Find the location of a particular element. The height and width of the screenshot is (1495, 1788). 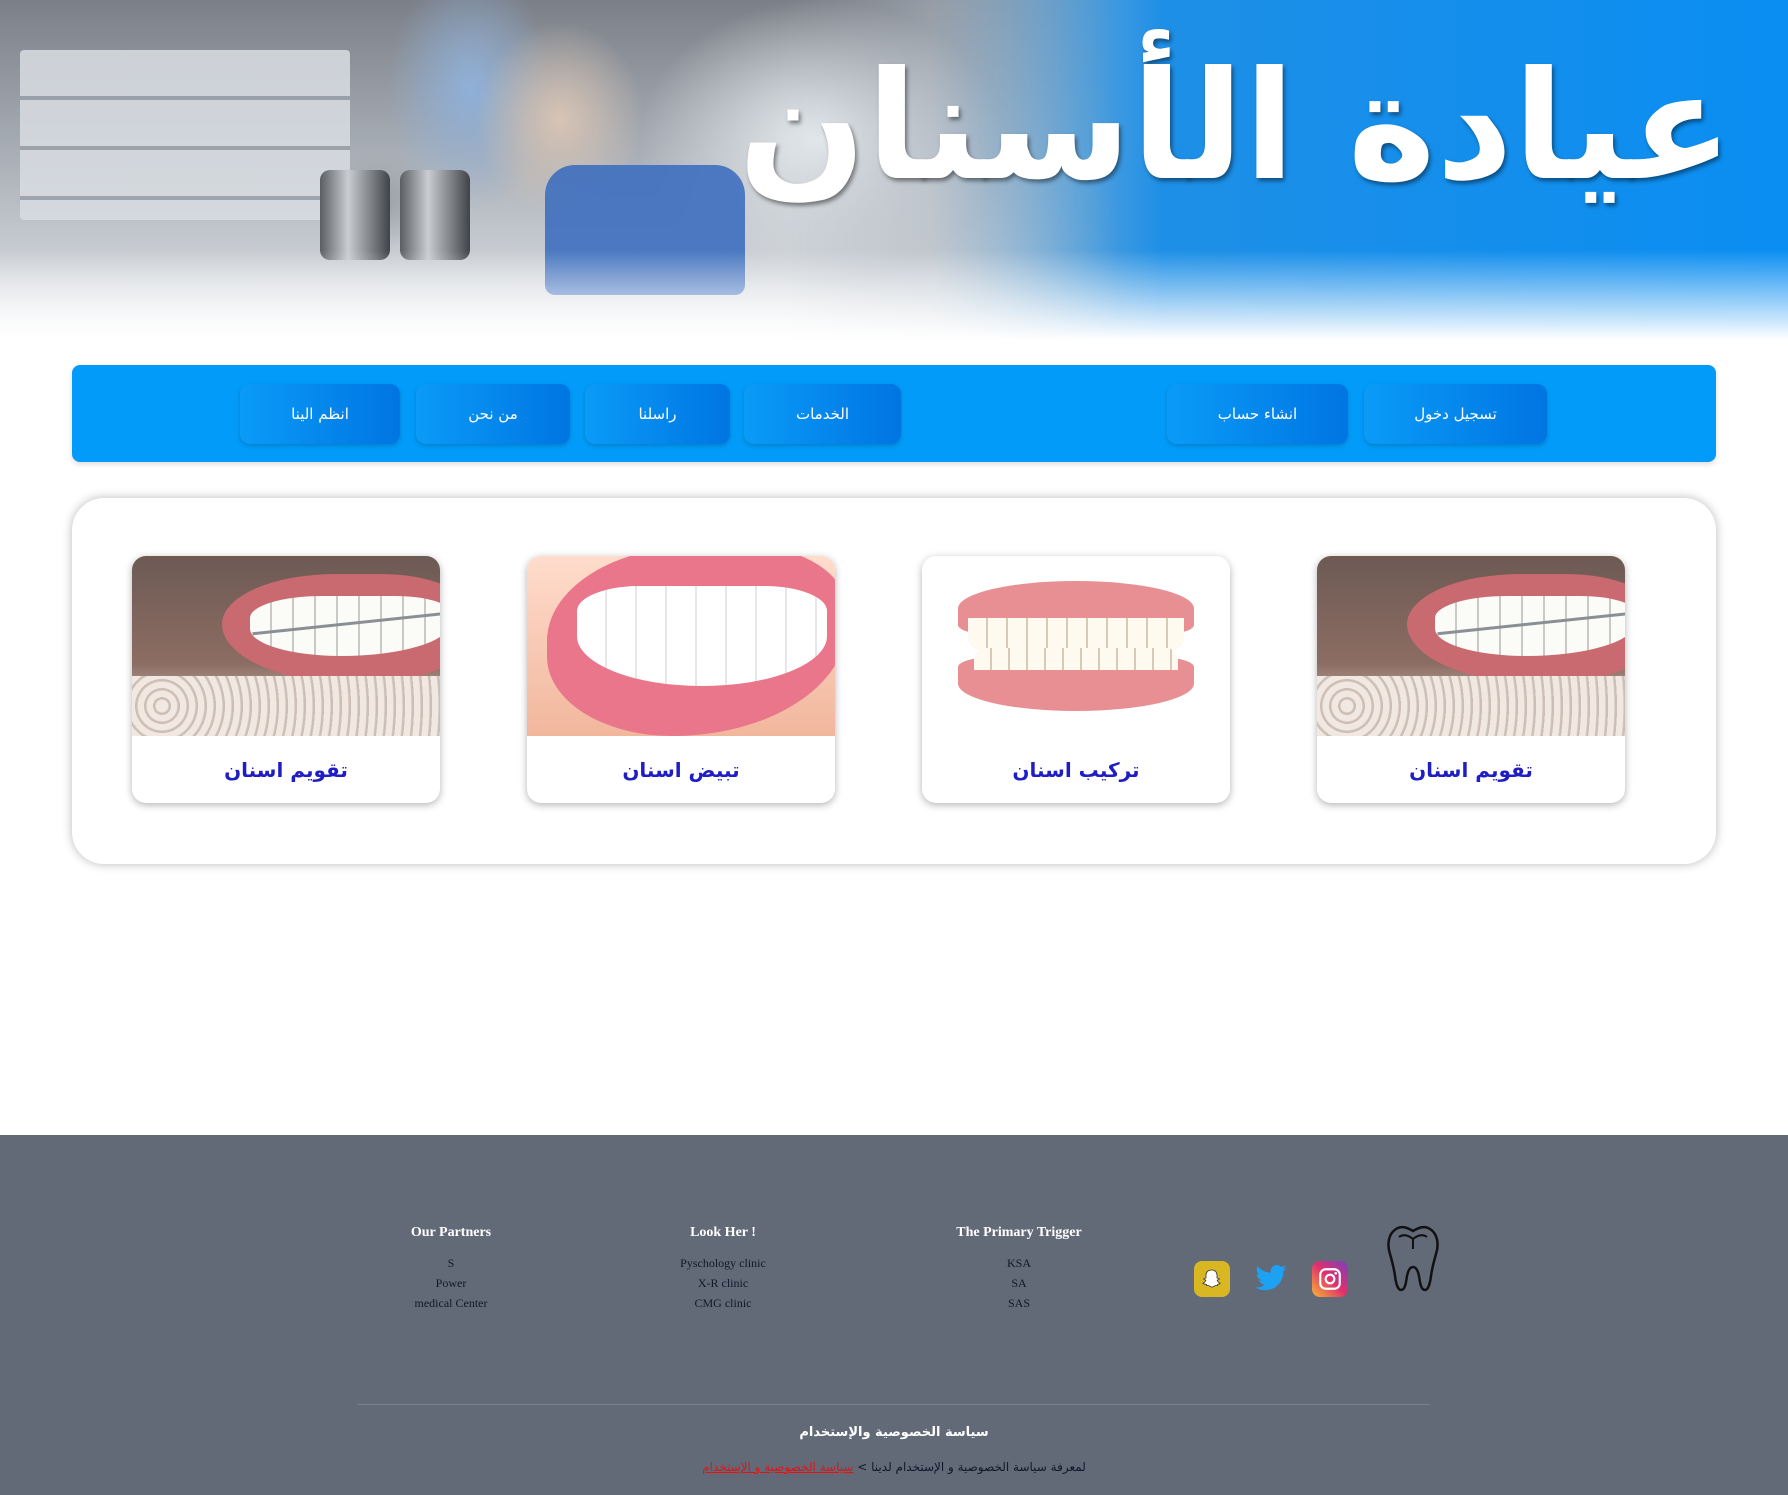

whitening-image is located at coordinates (681, 646).